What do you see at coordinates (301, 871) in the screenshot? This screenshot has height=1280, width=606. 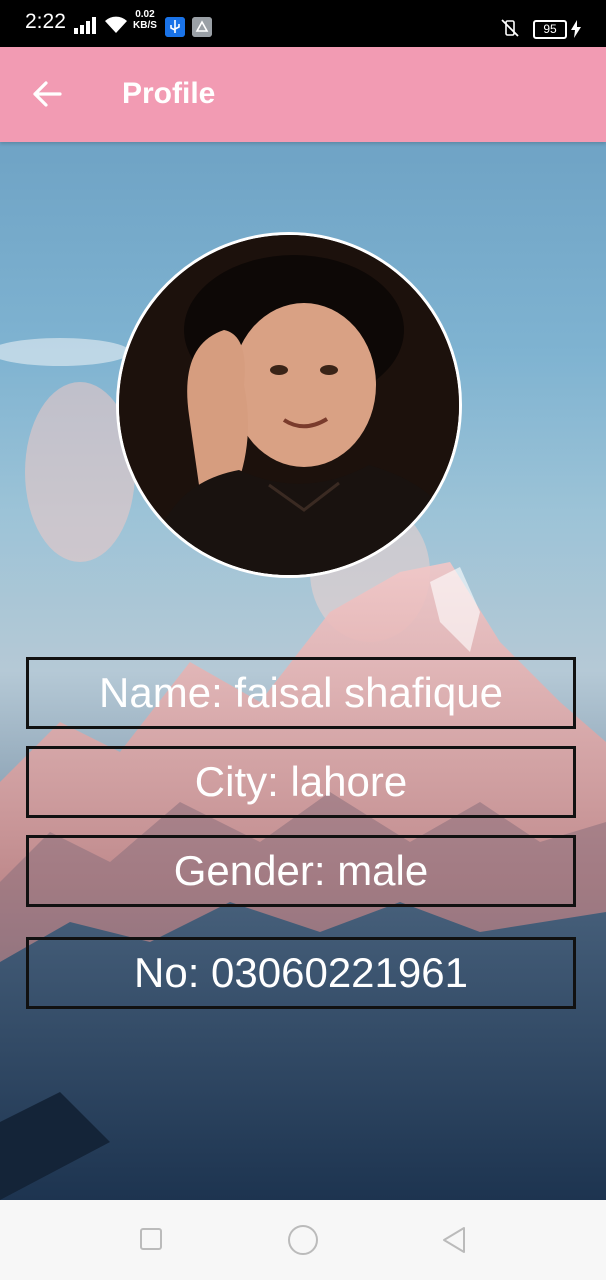 I see `profile-gender-field: Gender: male` at bounding box center [301, 871].